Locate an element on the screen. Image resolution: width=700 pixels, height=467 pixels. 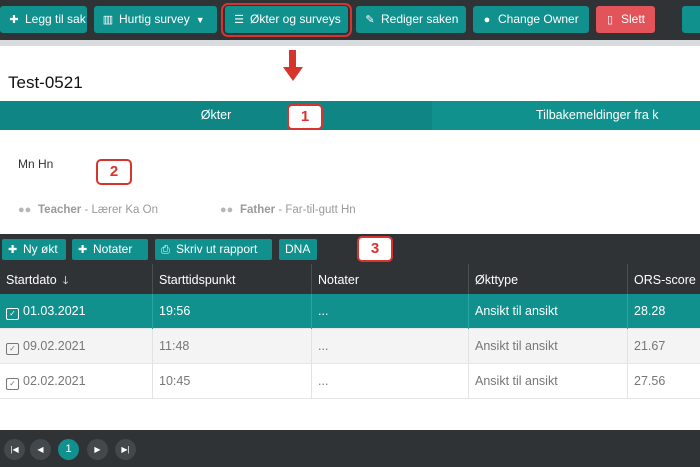
relation-teacher: ●● Teacher - Lærer Ka On is located at coordinates (88, 210).